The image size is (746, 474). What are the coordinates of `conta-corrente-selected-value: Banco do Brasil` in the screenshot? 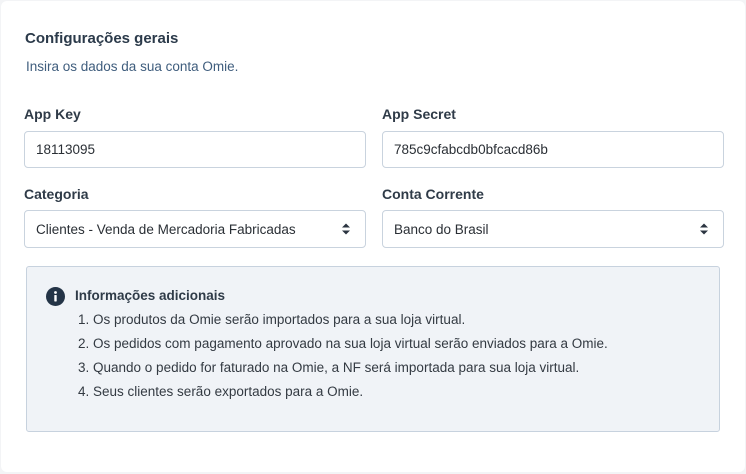 It's located at (441, 229).